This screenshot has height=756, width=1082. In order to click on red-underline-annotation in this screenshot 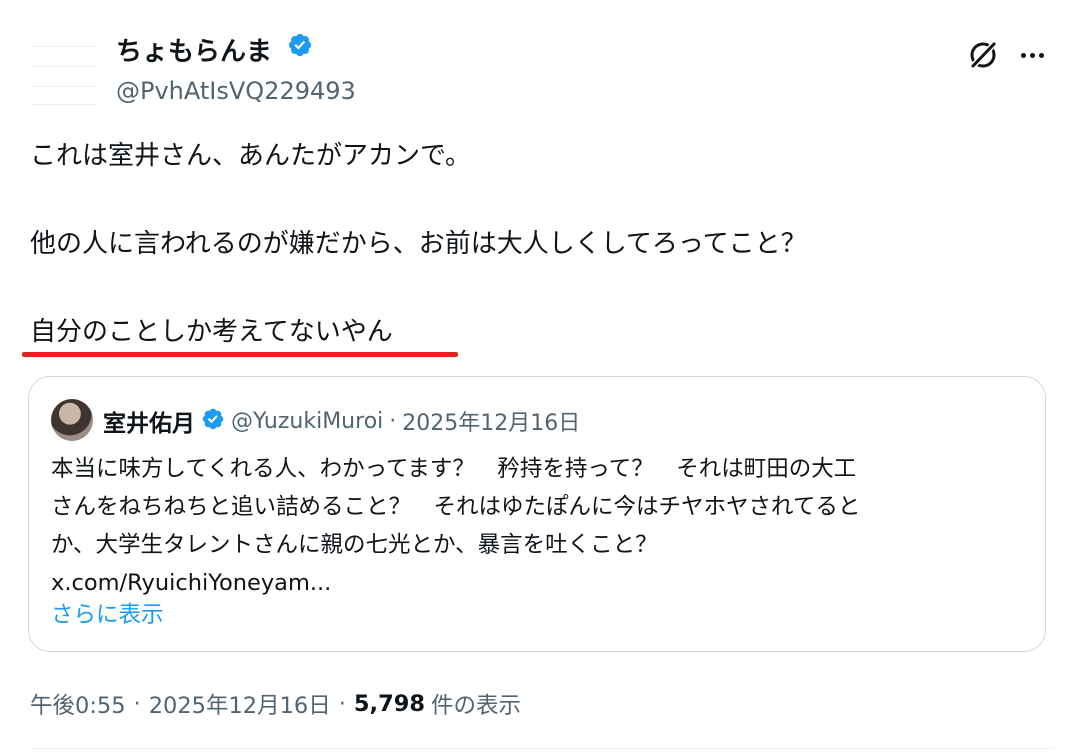, I will do `click(240, 354)`.